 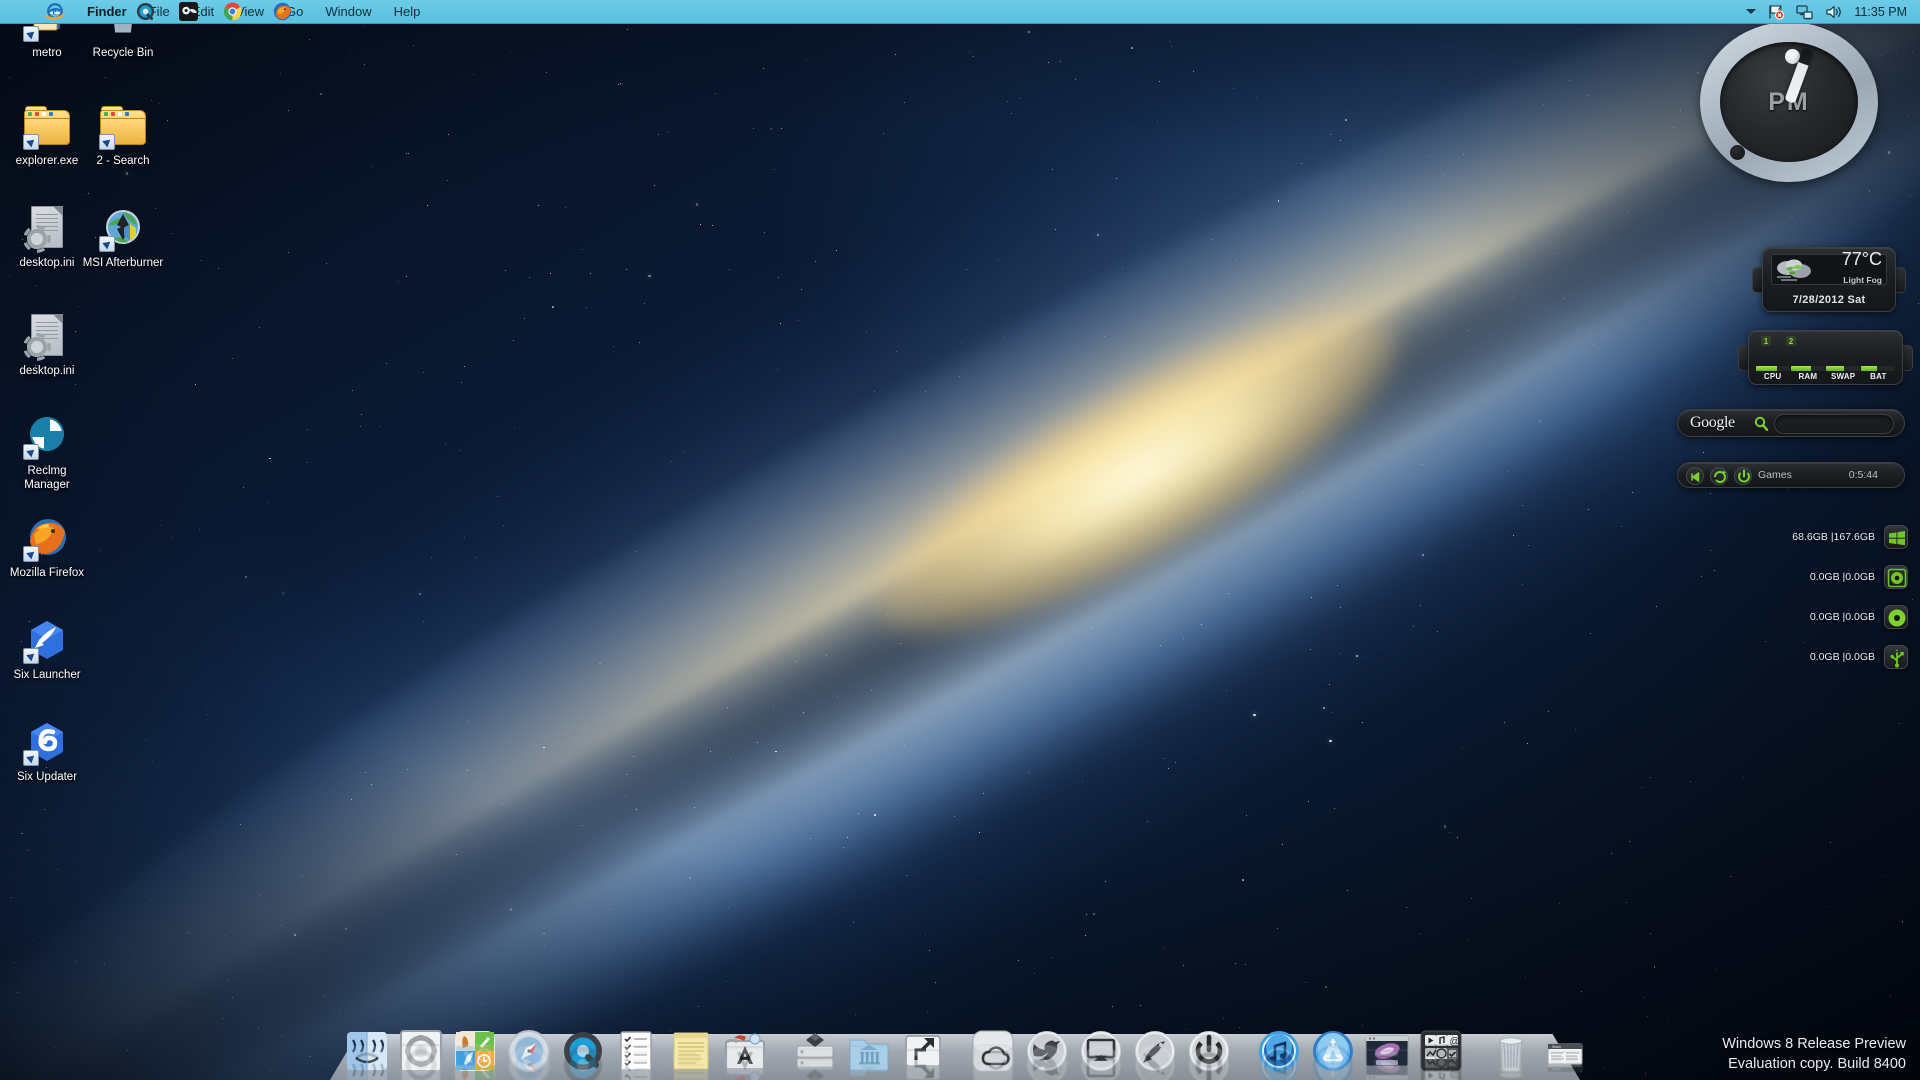 What do you see at coordinates (1829, 300) in the screenshot?
I see `weather-date: 7/28/2012 Sat` at bounding box center [1829, 300].